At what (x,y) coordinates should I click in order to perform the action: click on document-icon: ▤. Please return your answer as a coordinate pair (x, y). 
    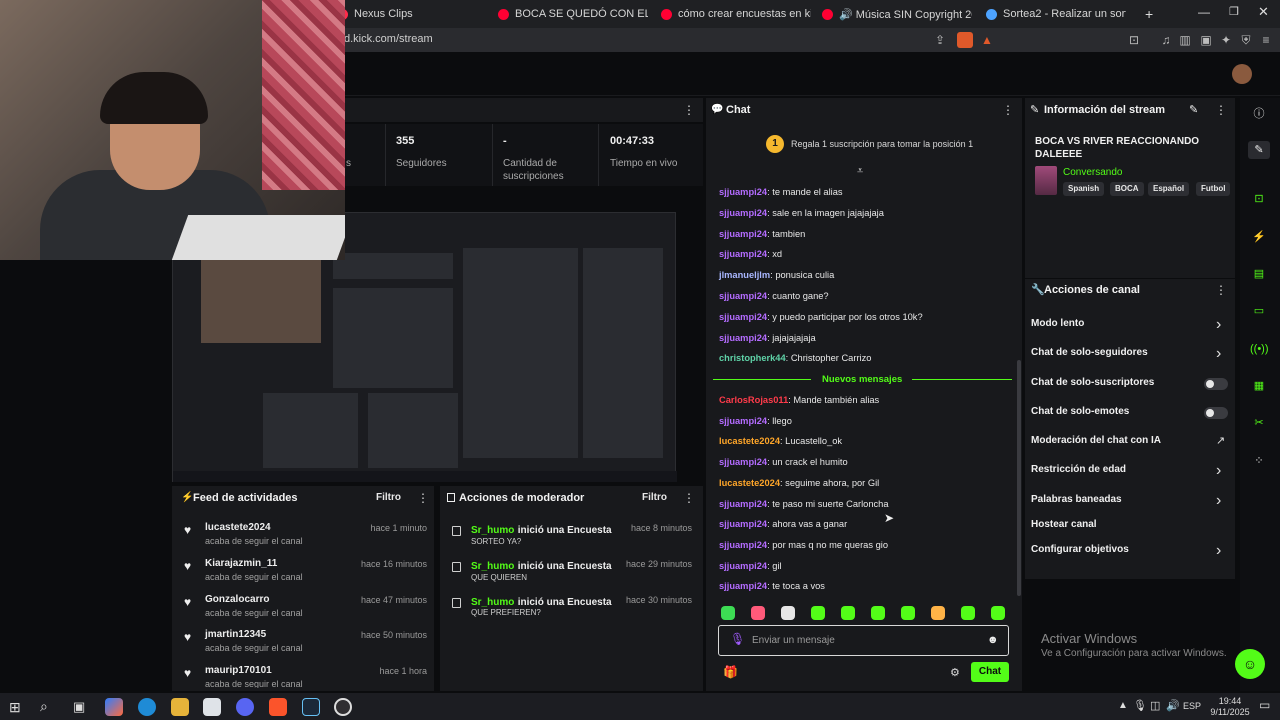
    Looking at the image, I should click on (1259, 274).